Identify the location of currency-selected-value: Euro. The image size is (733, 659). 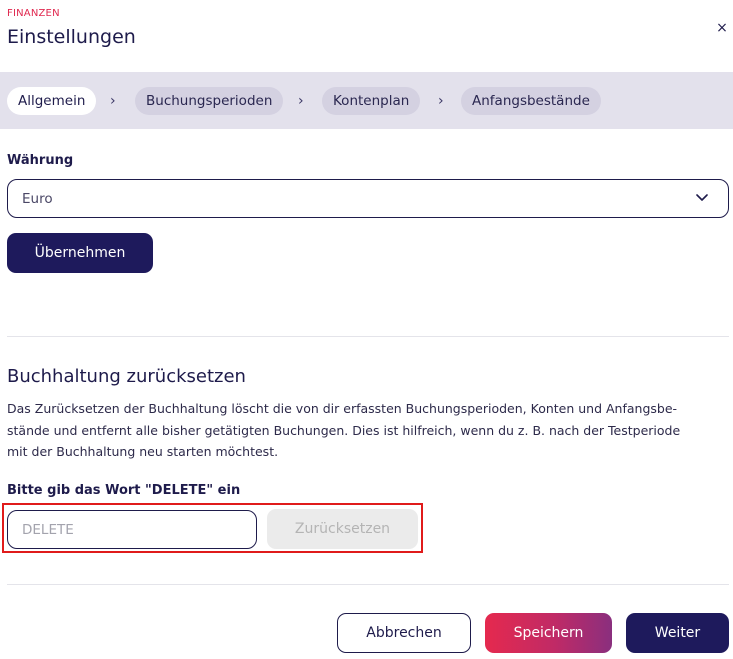
(37, 199).